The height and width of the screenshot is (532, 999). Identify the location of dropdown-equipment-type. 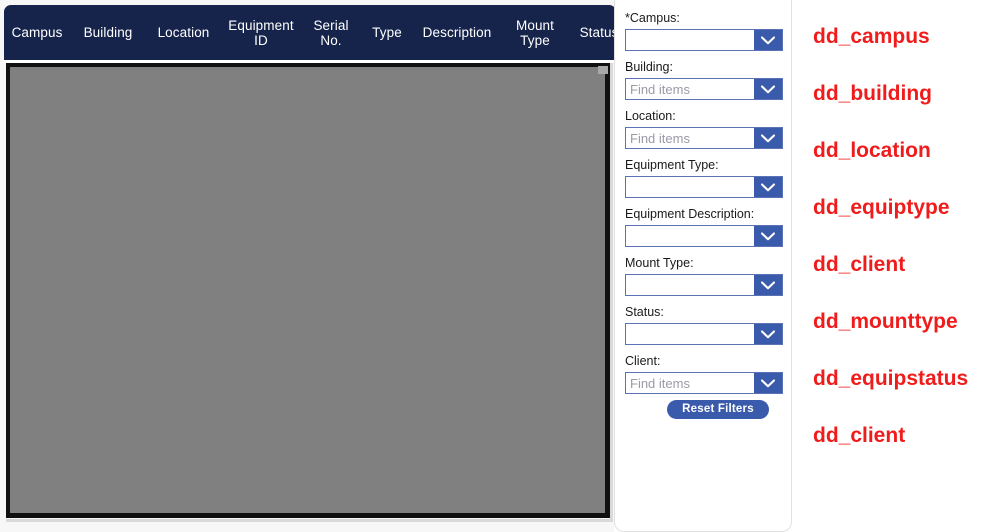
(704, 187).